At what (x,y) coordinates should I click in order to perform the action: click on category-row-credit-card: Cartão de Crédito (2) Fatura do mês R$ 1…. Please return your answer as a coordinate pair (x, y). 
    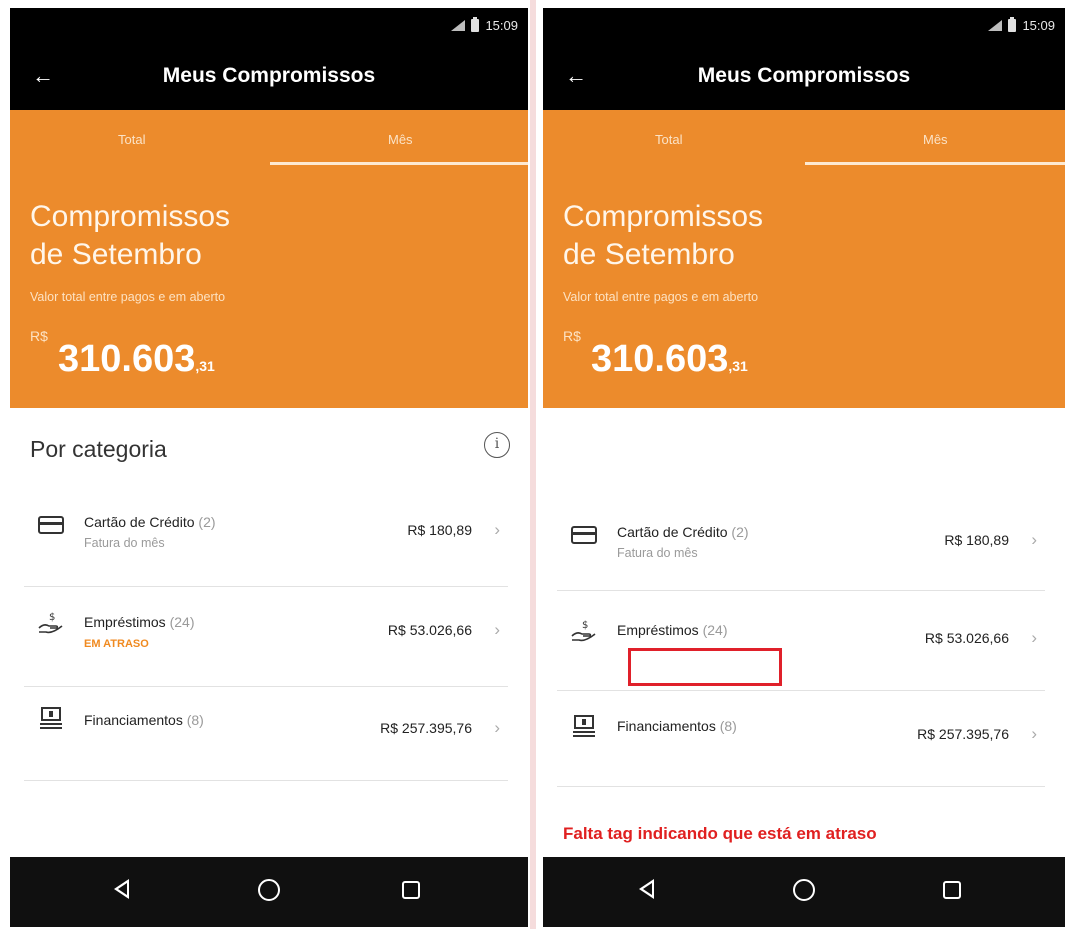
    Looking at the image, I should click on (266, 546).